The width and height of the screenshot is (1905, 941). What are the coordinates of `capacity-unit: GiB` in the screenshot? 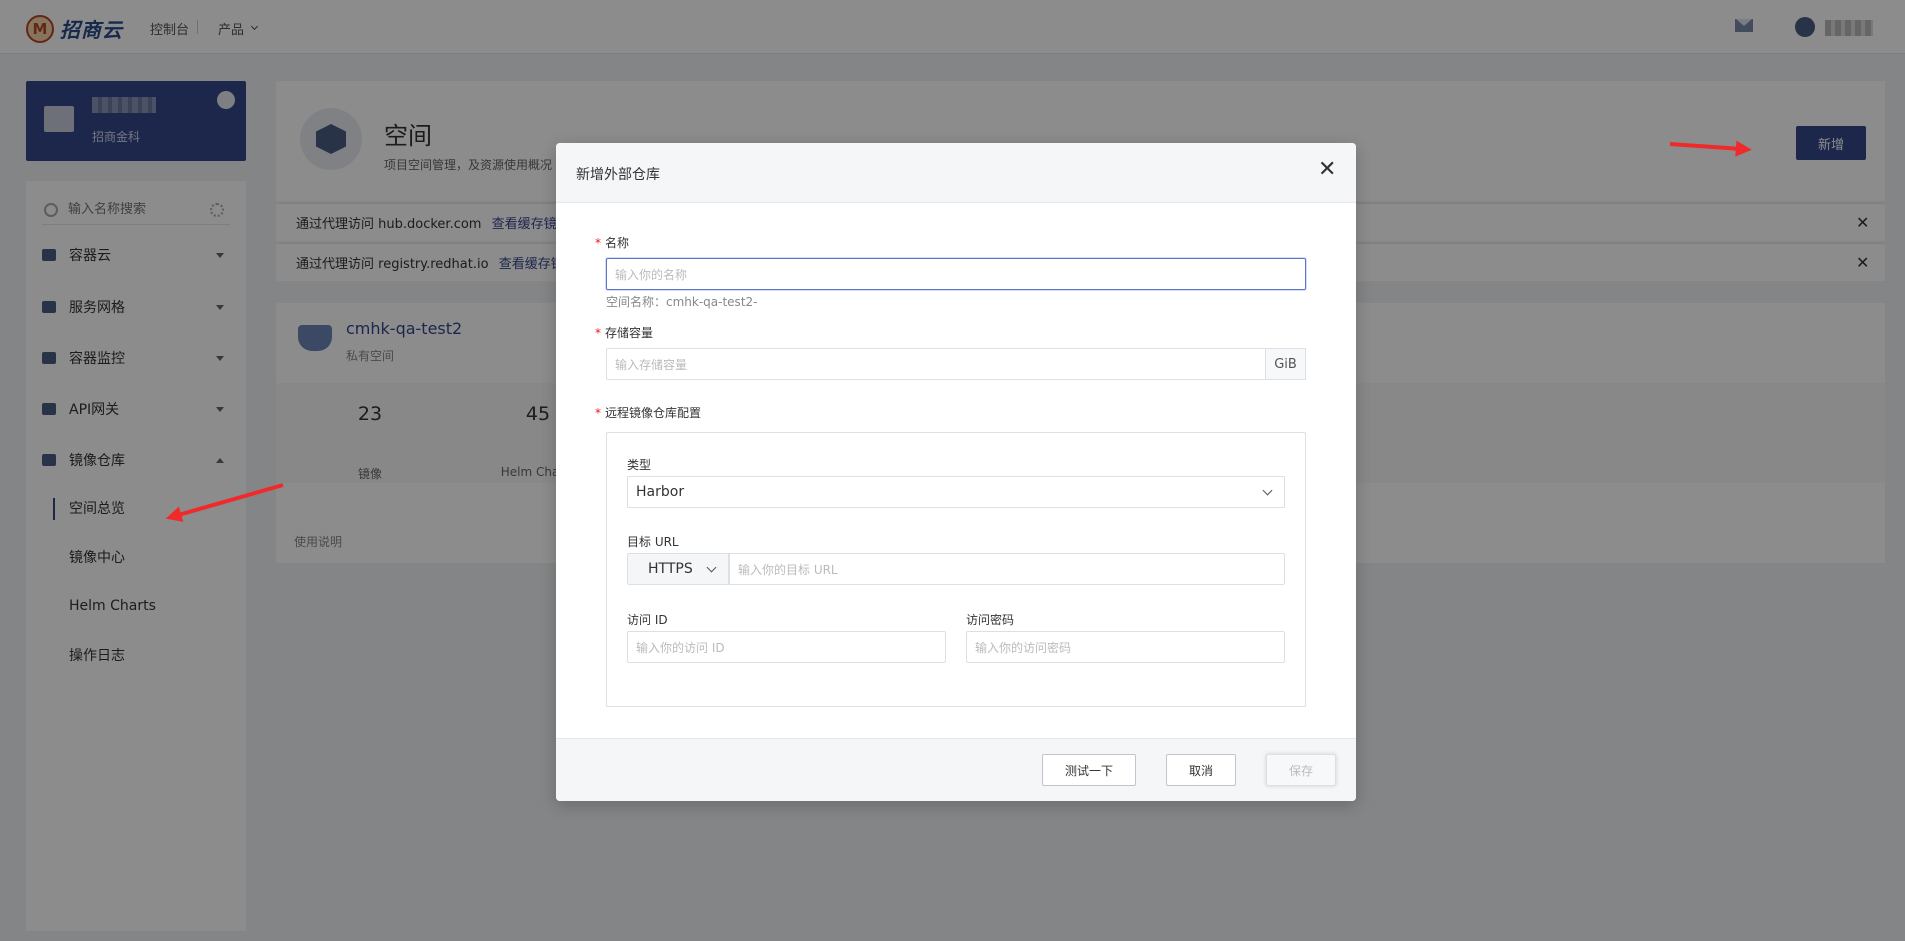 It's located at (1286, 364).